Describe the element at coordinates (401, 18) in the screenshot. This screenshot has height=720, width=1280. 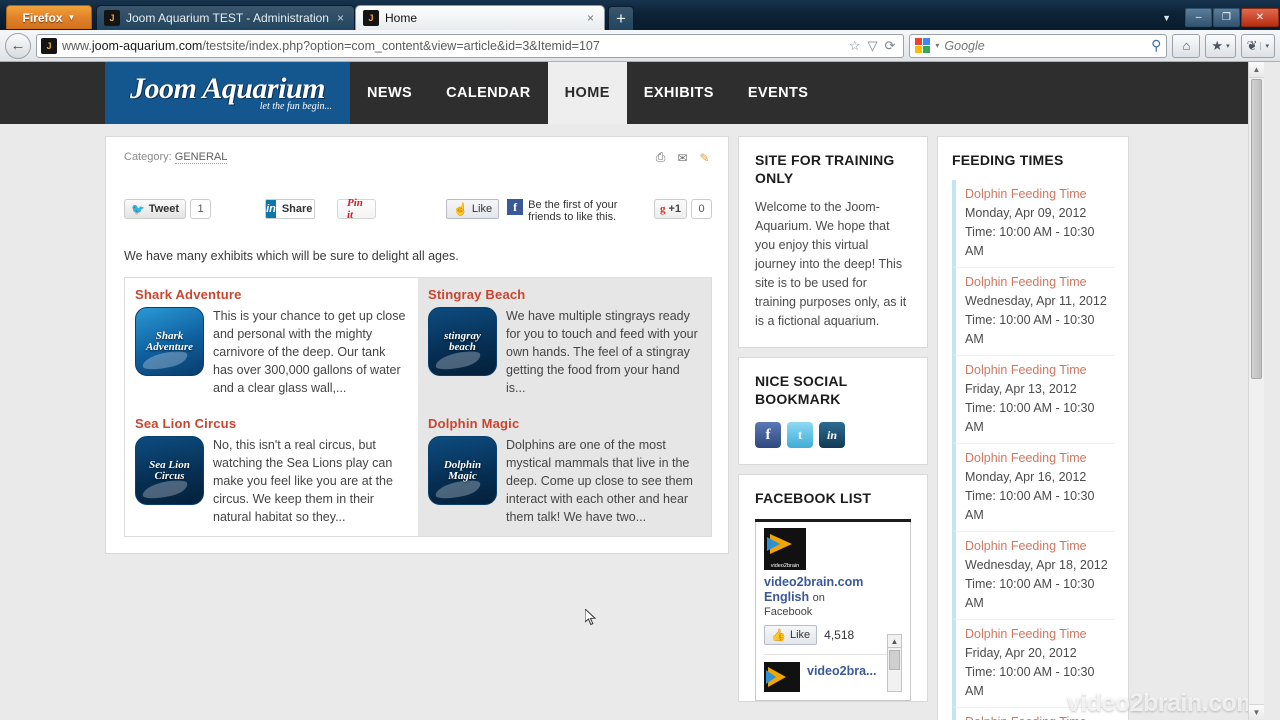
I see `tab-home-label: Home` at that location.